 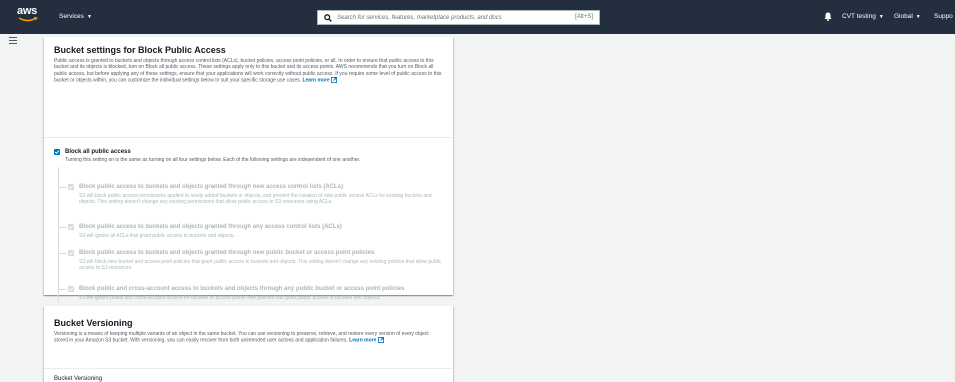 I want to click on bell-icon, so click(x=828, y=16).